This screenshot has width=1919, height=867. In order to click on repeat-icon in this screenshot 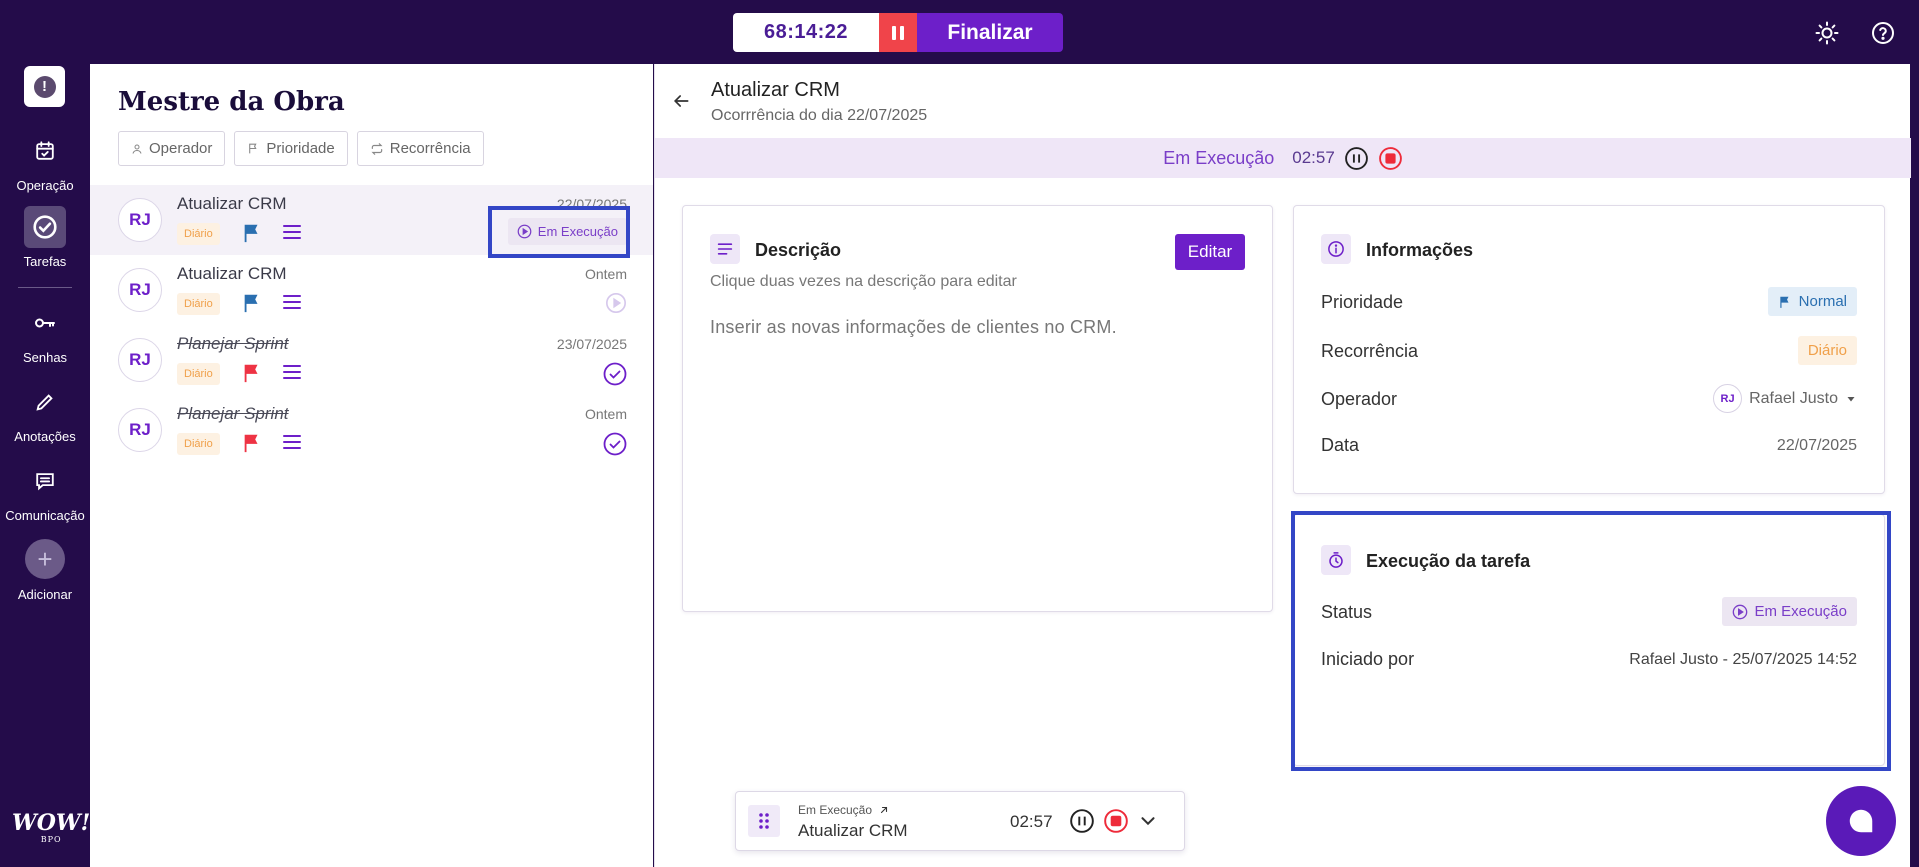, I will do `click(377, 148)`.